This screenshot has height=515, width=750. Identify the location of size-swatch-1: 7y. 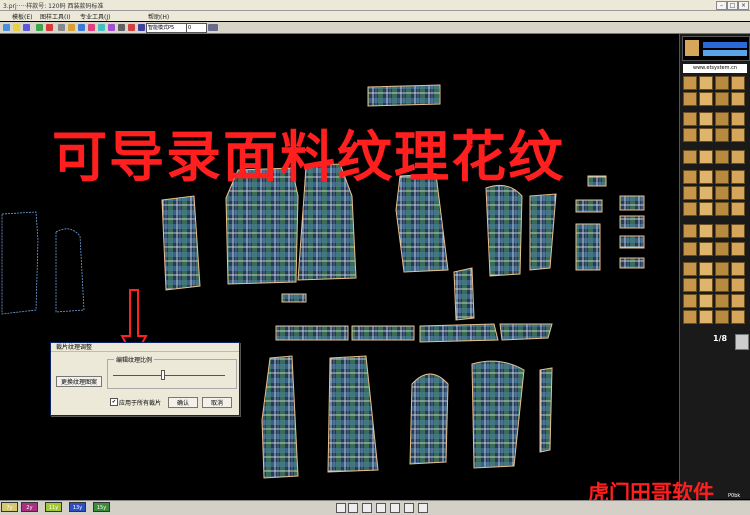
(9, 507).